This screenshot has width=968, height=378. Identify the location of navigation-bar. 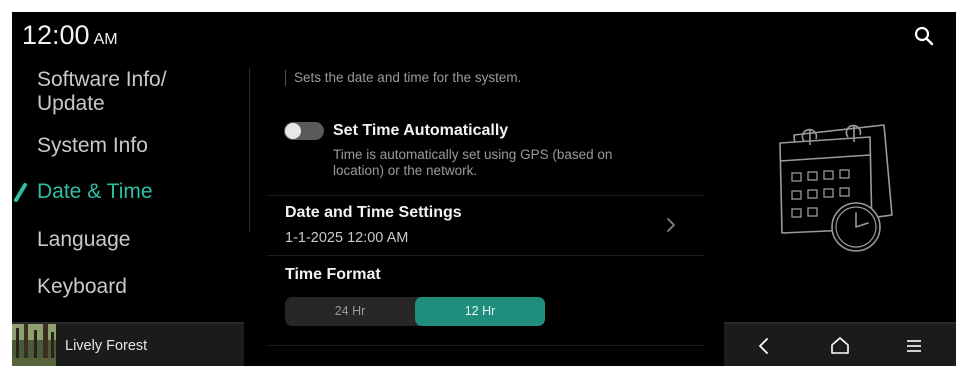
(840, 344).